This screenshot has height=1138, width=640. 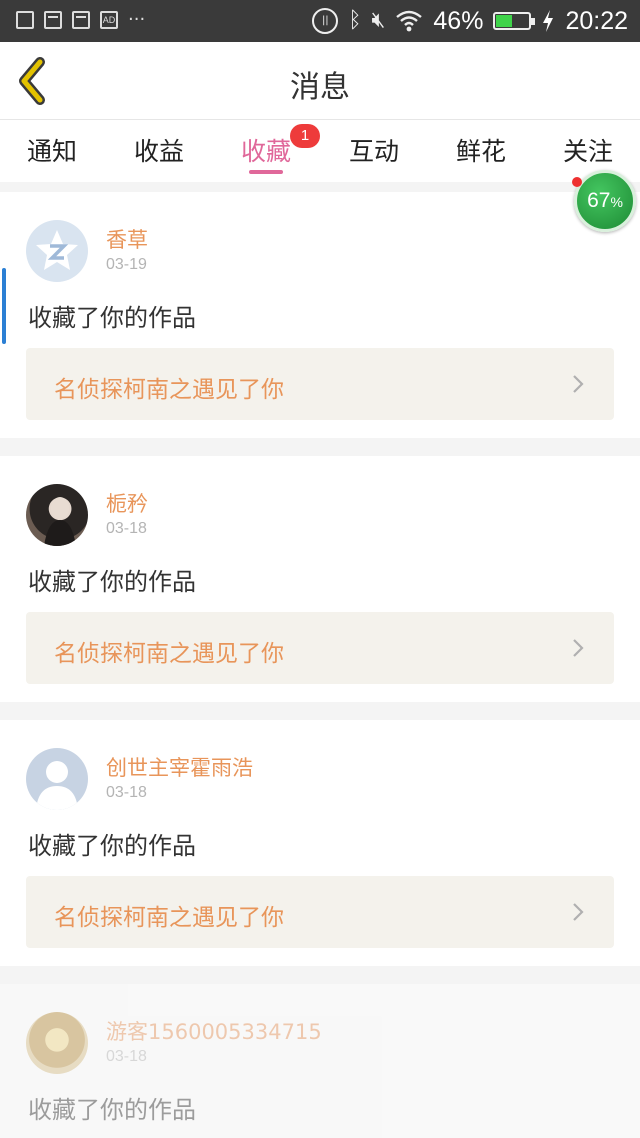 I want to click on status-bar: AD ··· || ᛒ 🔇︎ 46% 20:22, so click(x=320, y=21).